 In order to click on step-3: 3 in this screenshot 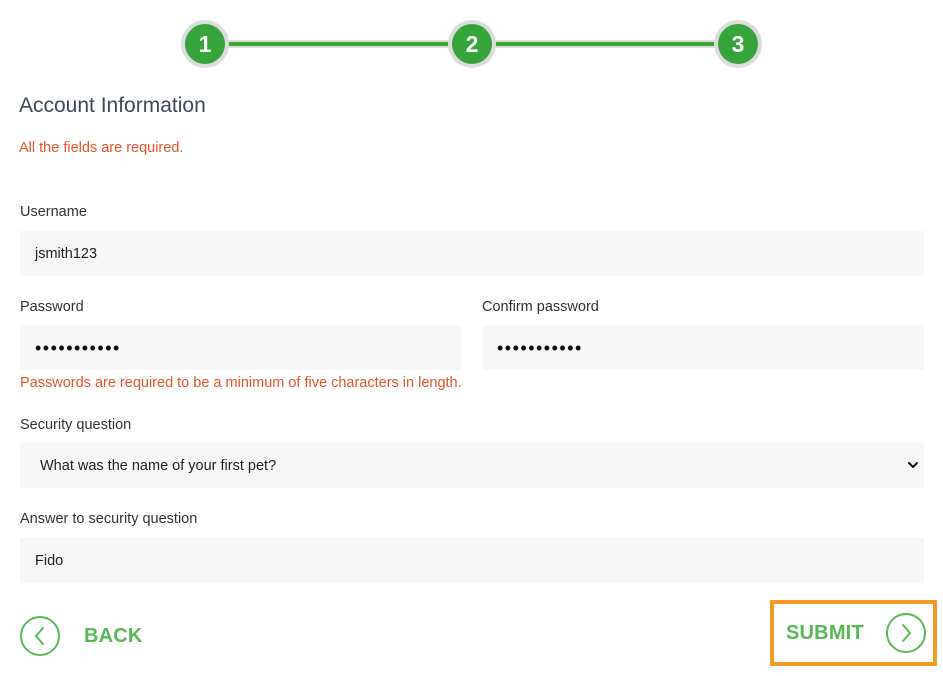, I will do `click(738, 44)`.